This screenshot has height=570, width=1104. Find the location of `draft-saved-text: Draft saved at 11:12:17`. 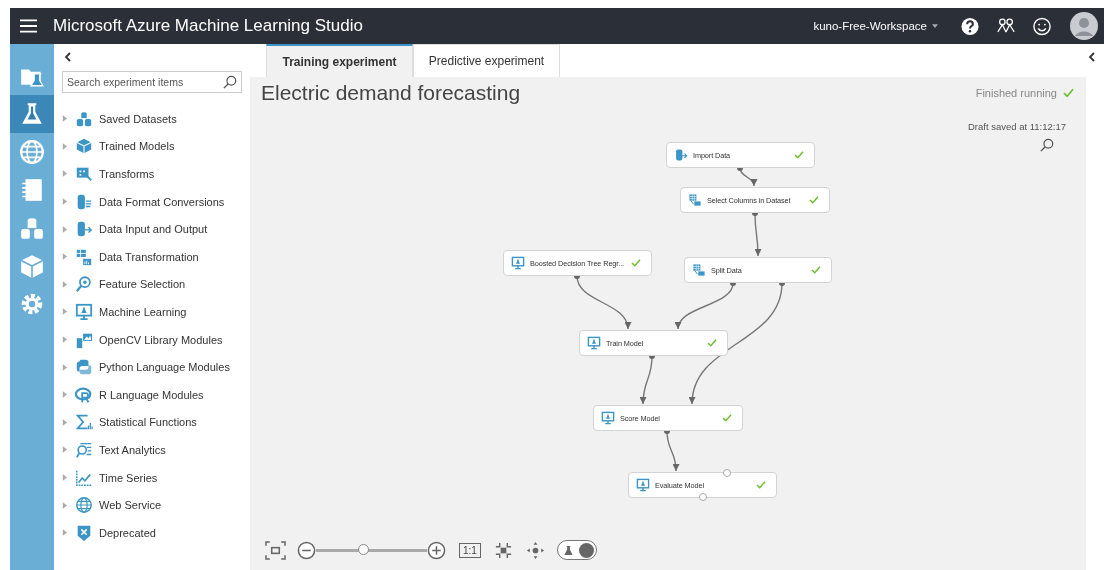

draft-saved-text: Draft saved at 11:12:17 is located at coordinates (1016, 126).